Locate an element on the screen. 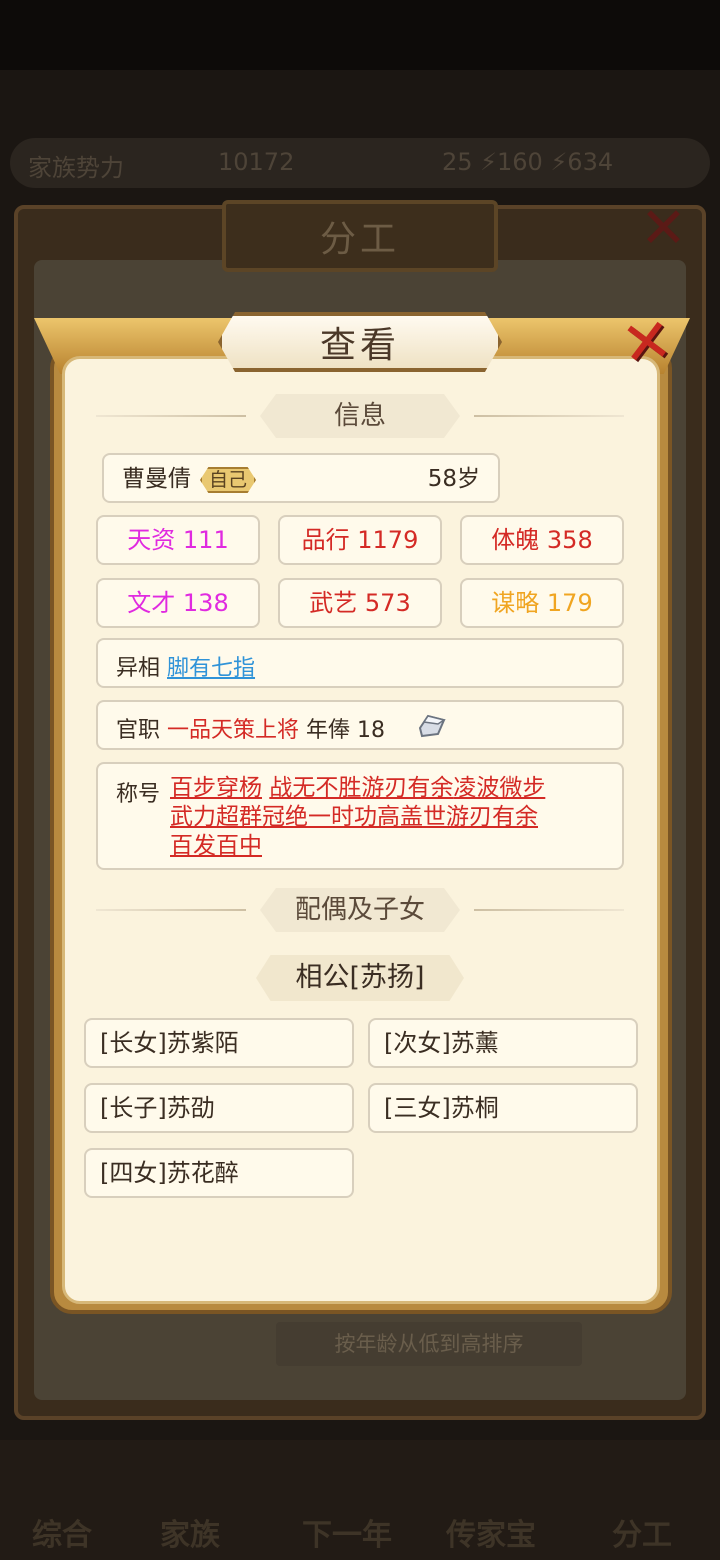 This screenshot has width=720, height=1560. resource-stats: 25 ⚡160 ⚡634 is located at coordinates (528, 162).